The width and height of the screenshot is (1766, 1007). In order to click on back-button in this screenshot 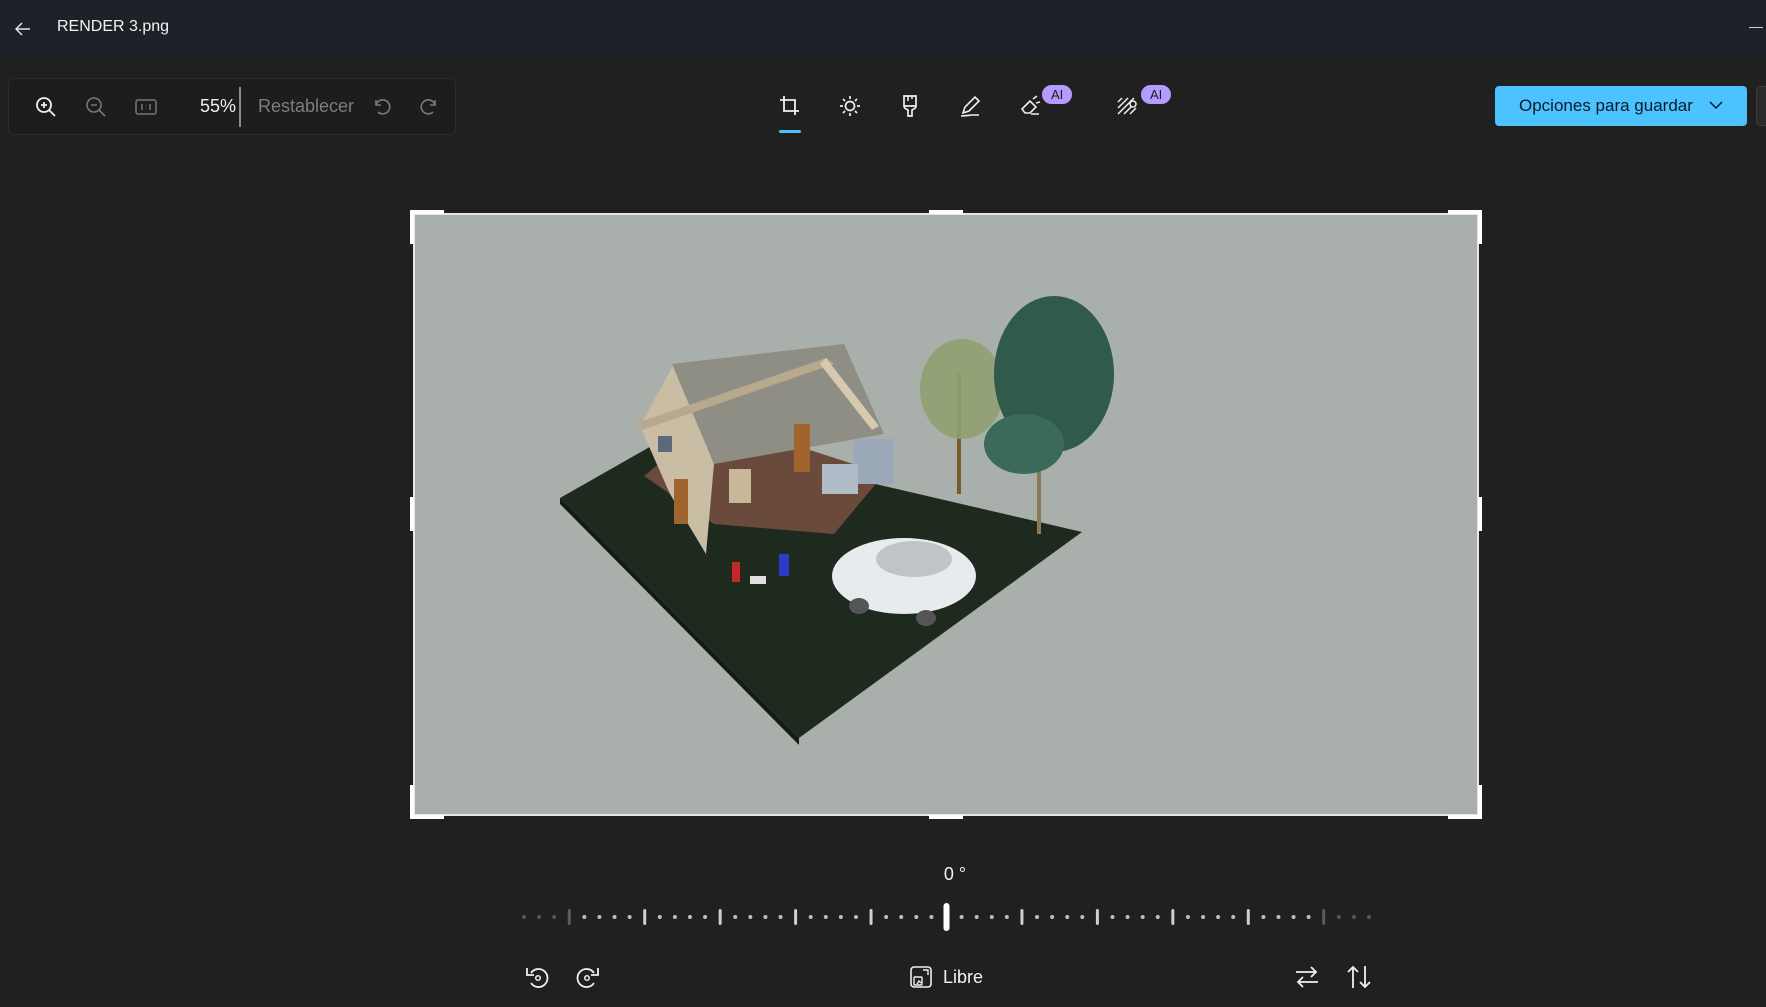, I will do `click(23, 29)`.